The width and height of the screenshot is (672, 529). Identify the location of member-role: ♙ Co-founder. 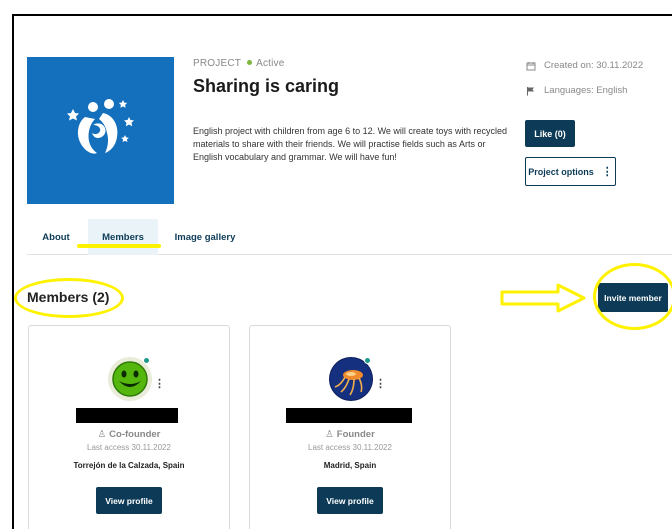
(129, 434).